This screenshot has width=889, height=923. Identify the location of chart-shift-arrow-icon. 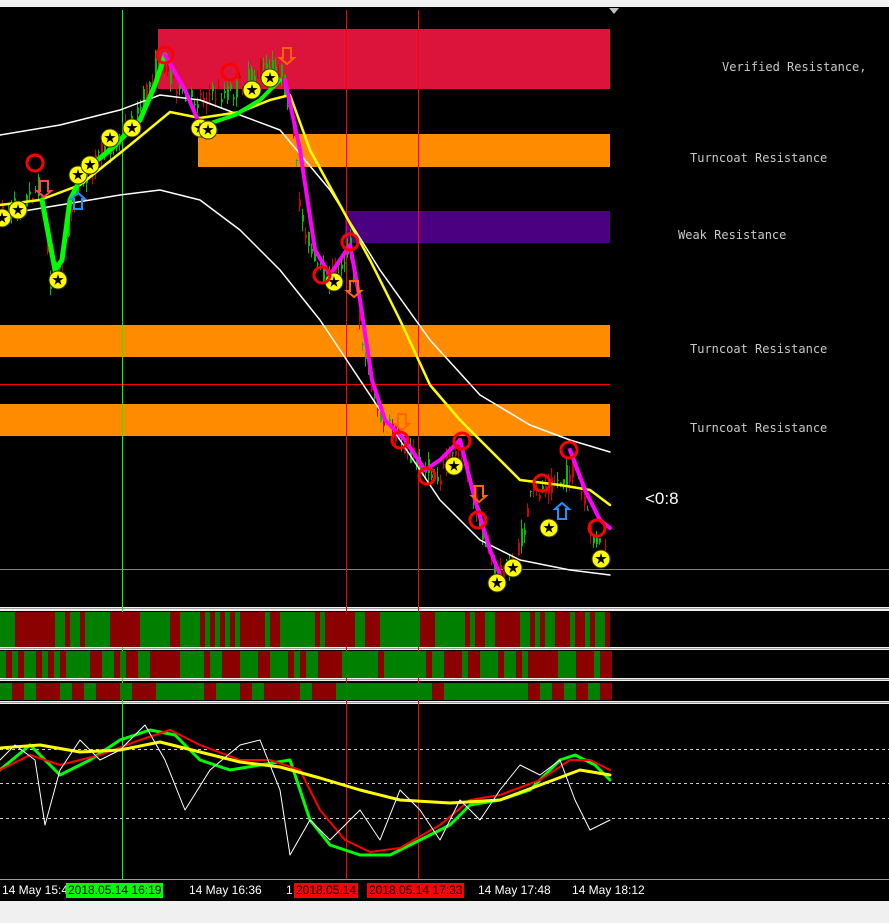
(614, 11).